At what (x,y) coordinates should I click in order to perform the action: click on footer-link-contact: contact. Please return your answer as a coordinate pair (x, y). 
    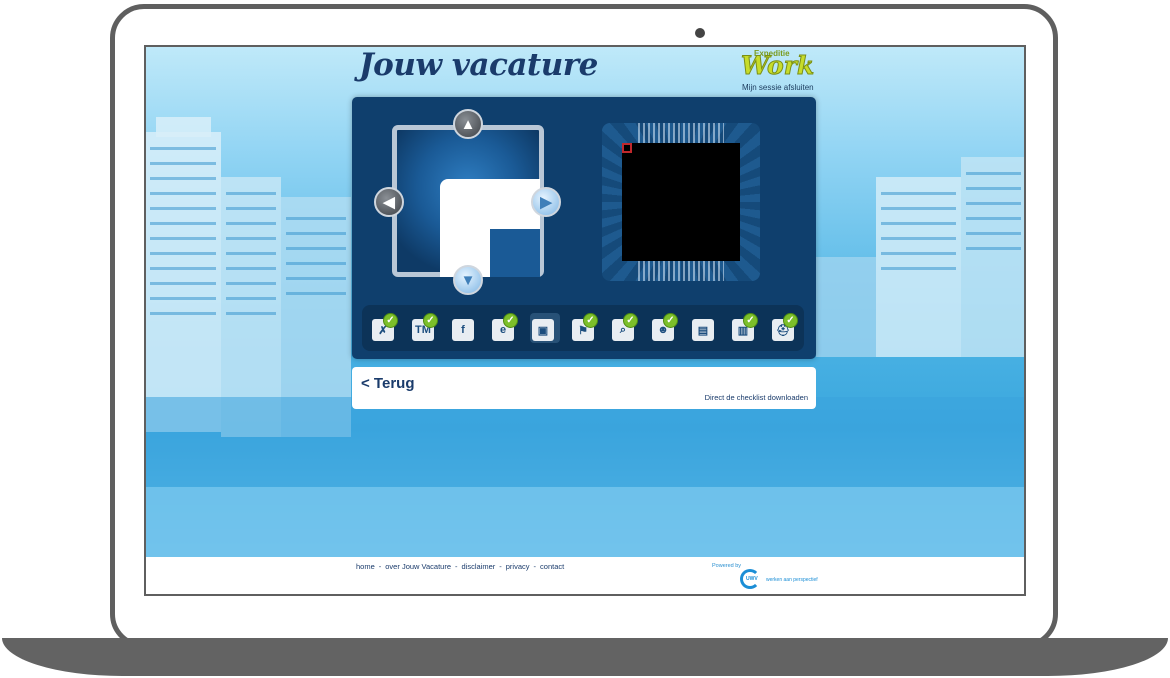
    Looking at the image, I should click on (552, 566).